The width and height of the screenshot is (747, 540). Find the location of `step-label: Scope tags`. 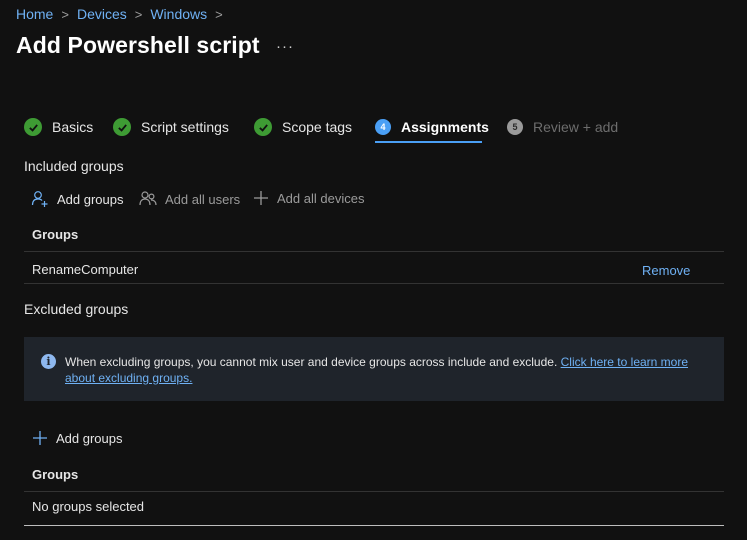

step-label: Scope tags is located at coordinates (317, 127).